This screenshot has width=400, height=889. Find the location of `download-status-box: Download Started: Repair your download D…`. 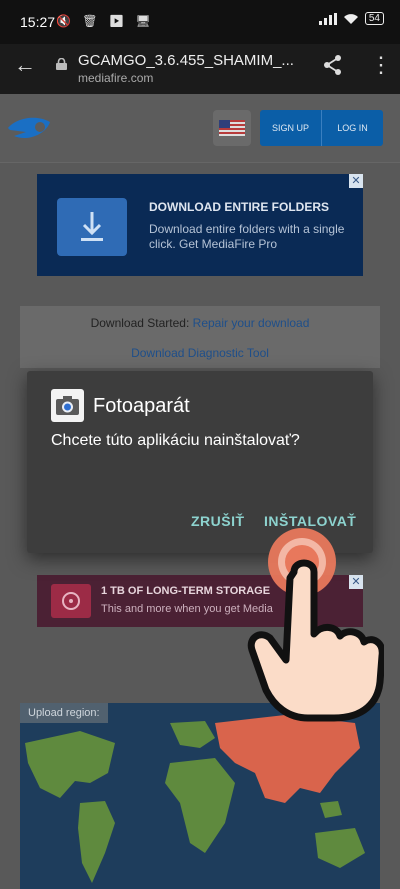

download-status-box: Download Started: Repair your download D… is located at coordinates (200, 337).